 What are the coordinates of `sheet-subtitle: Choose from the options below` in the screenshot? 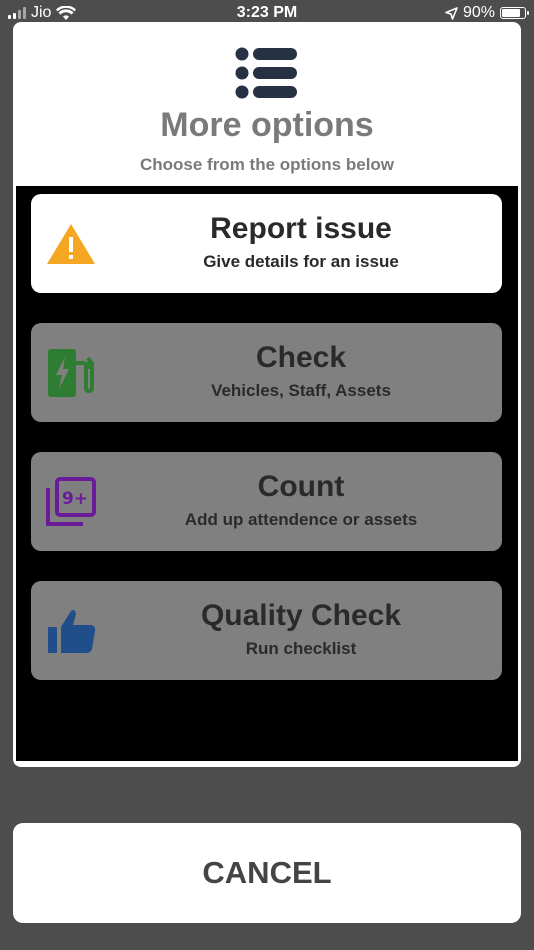 It's located at (267, 164).